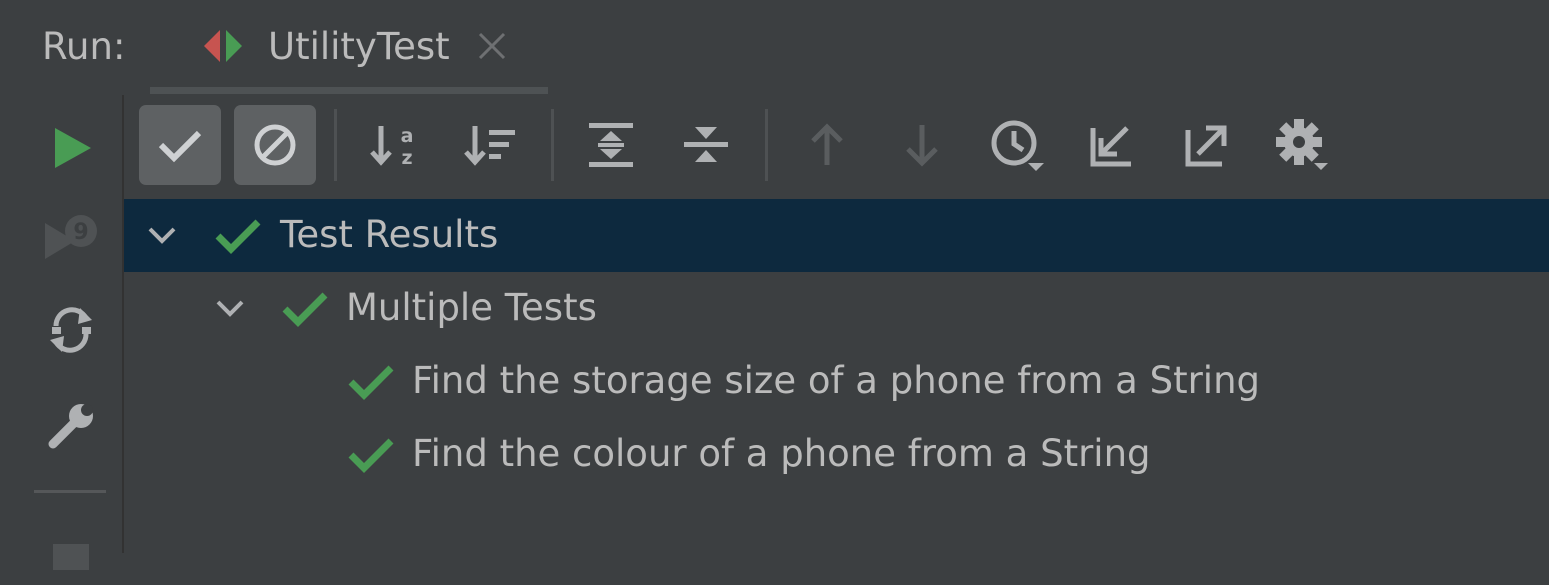 The image size is (1549, 585). I want to click on tree-row-test-results: Test Results, so click(836, 235).